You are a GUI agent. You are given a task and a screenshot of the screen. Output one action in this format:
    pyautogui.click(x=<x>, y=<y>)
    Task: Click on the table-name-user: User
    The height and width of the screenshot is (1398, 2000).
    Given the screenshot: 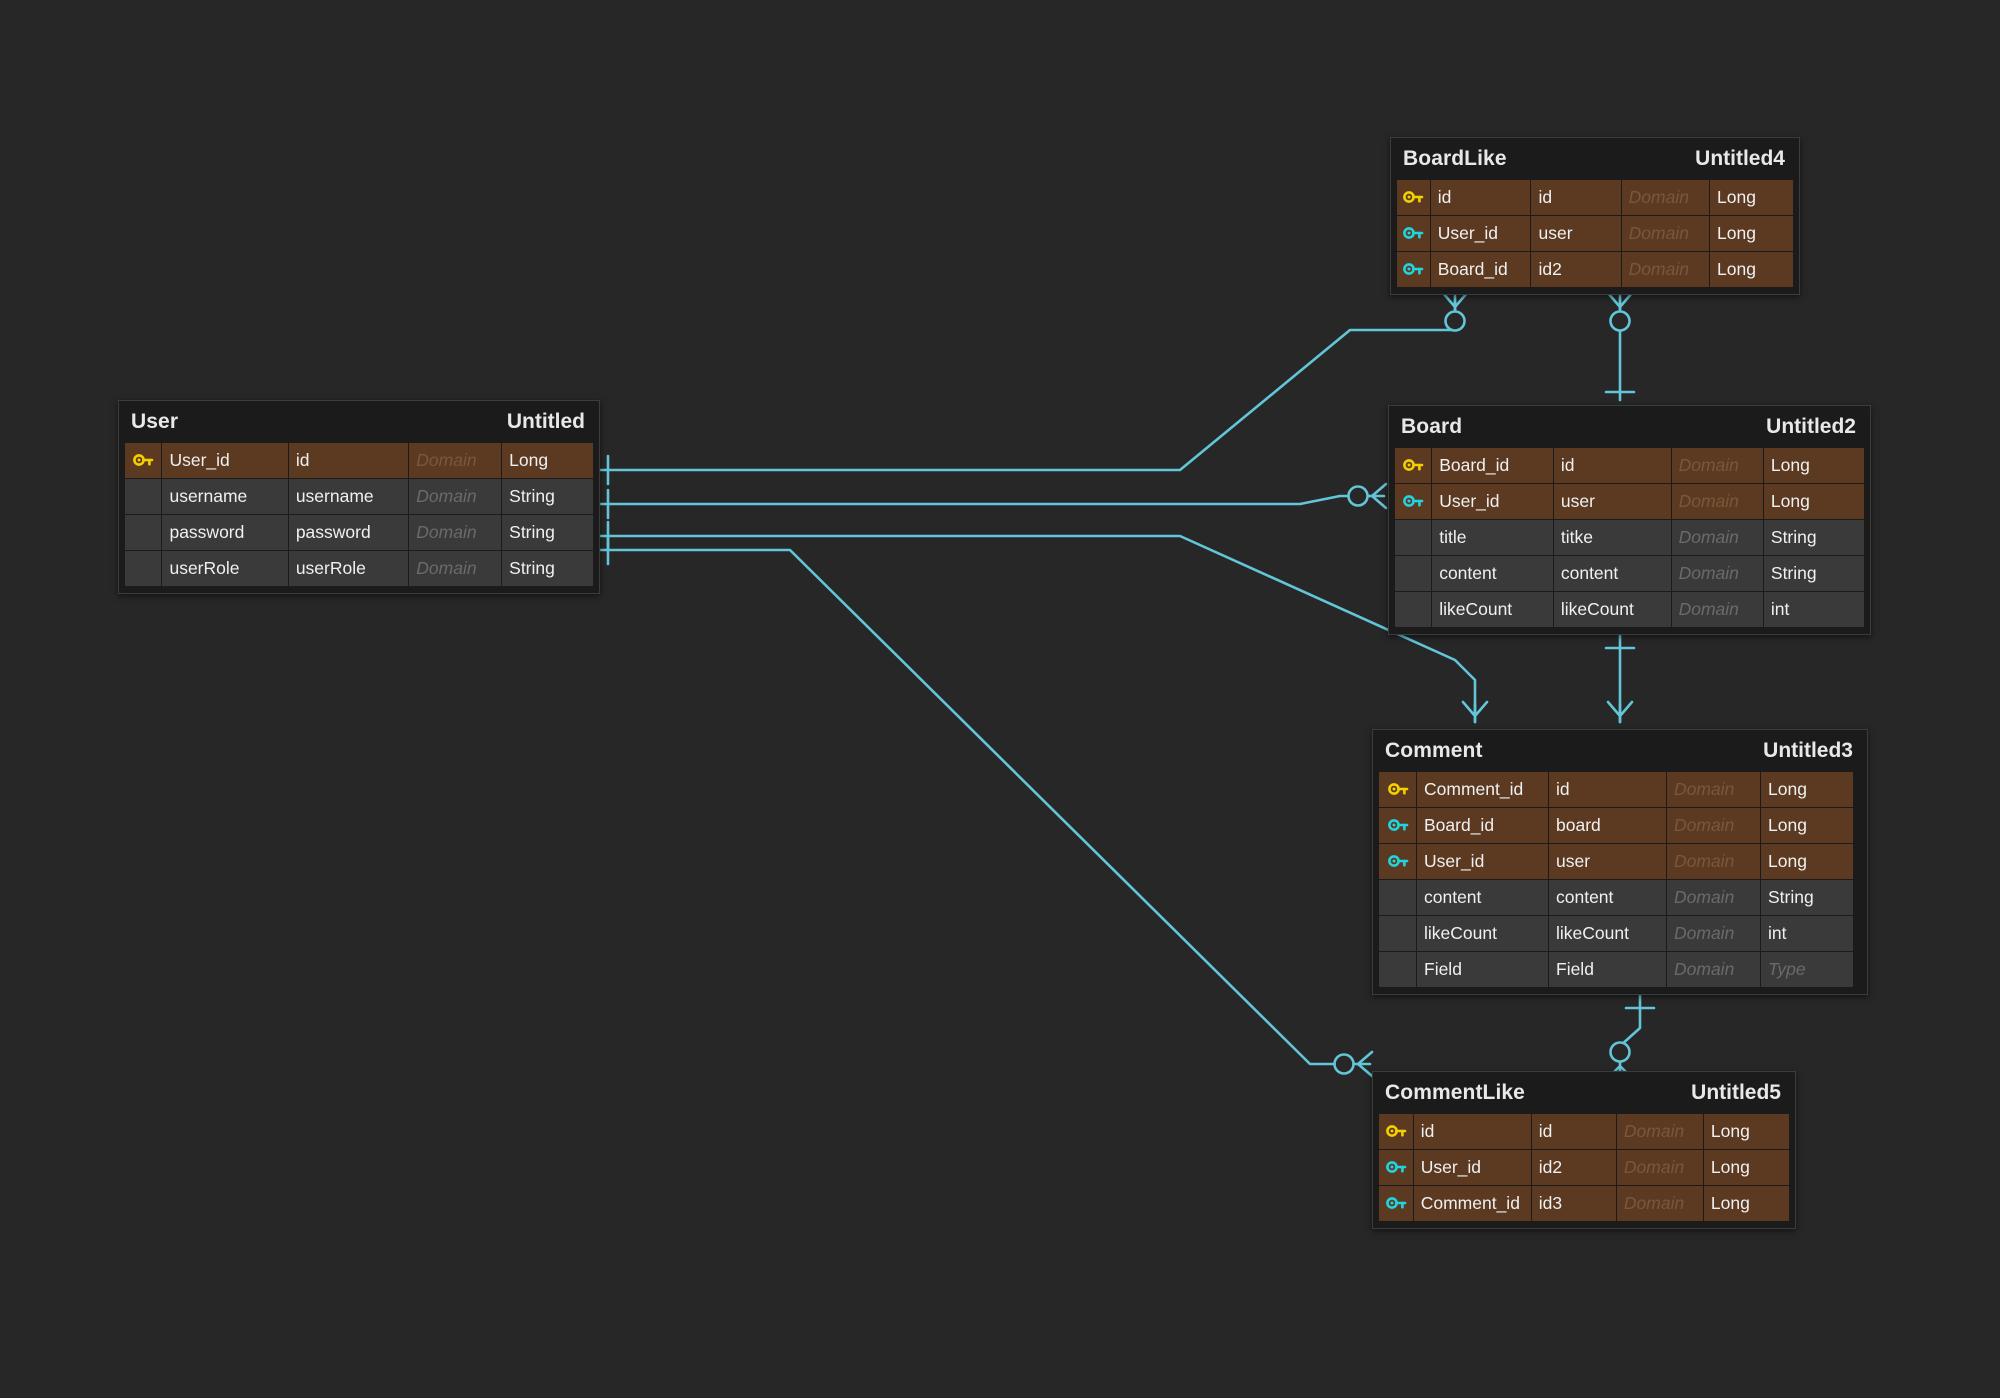 What is the action you would take?
    pyautogui.click(x=154, y=422)
    